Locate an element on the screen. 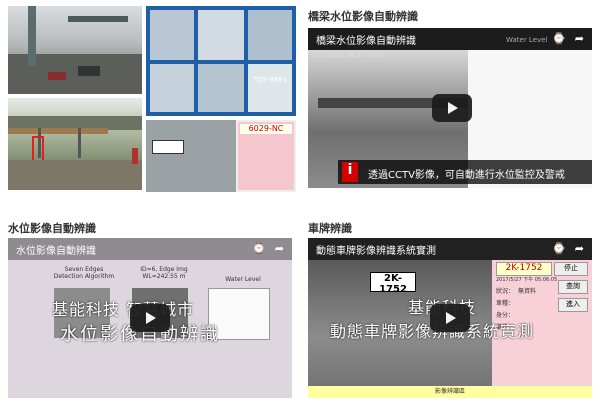 This screenshot has width=600, height=406. footer-label: 影像辨識區 is located at coordinates (450, 392).